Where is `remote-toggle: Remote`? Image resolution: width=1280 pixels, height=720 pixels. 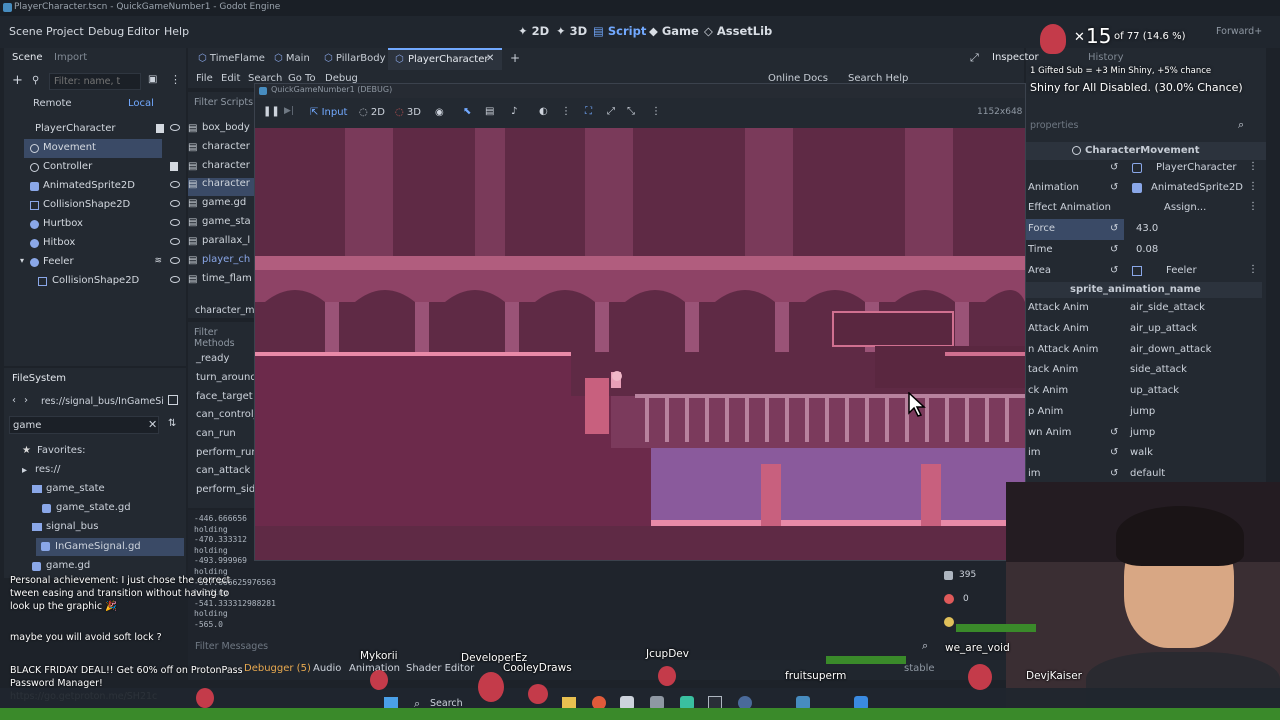
remote-toggle: Remote is located at coordinates (49, 104).